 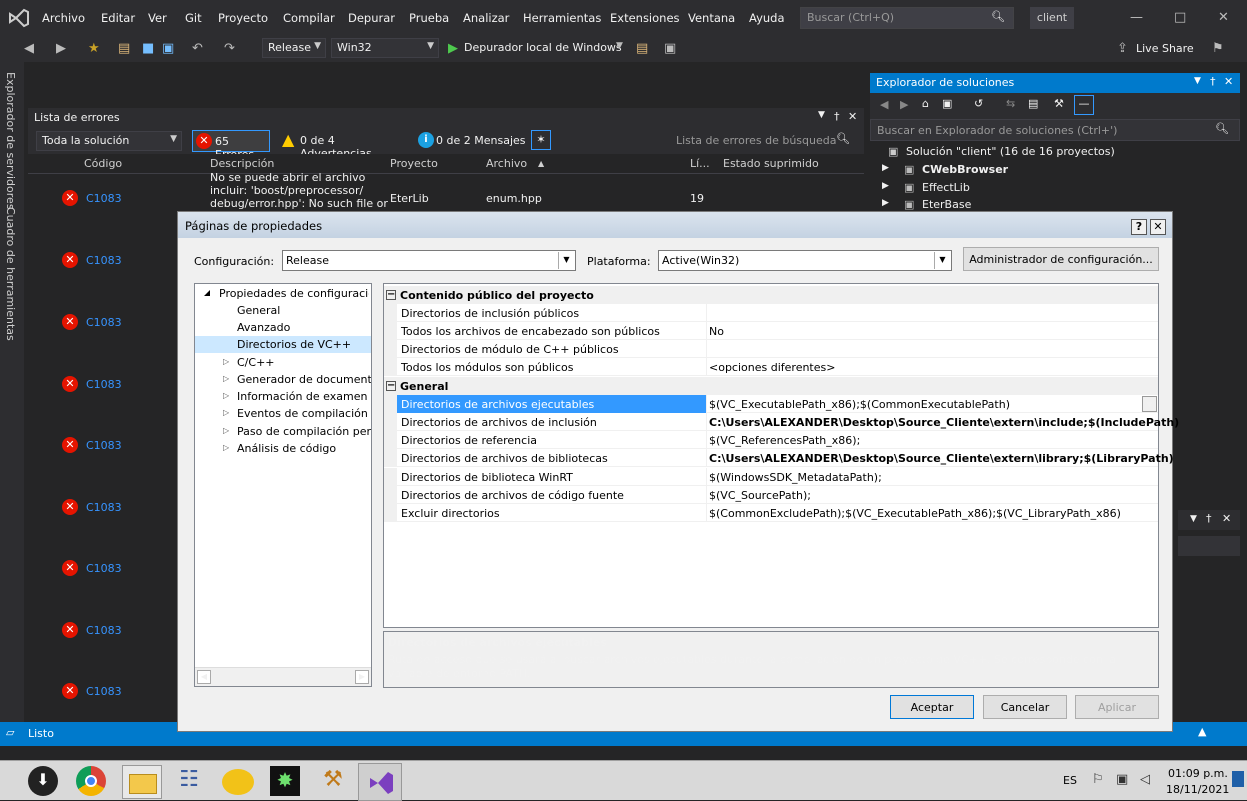 What do you see at coordinates (1202, 731) in the screenshot?
I see `notifications-icon: ▲` at bounding box center [1202, 731].